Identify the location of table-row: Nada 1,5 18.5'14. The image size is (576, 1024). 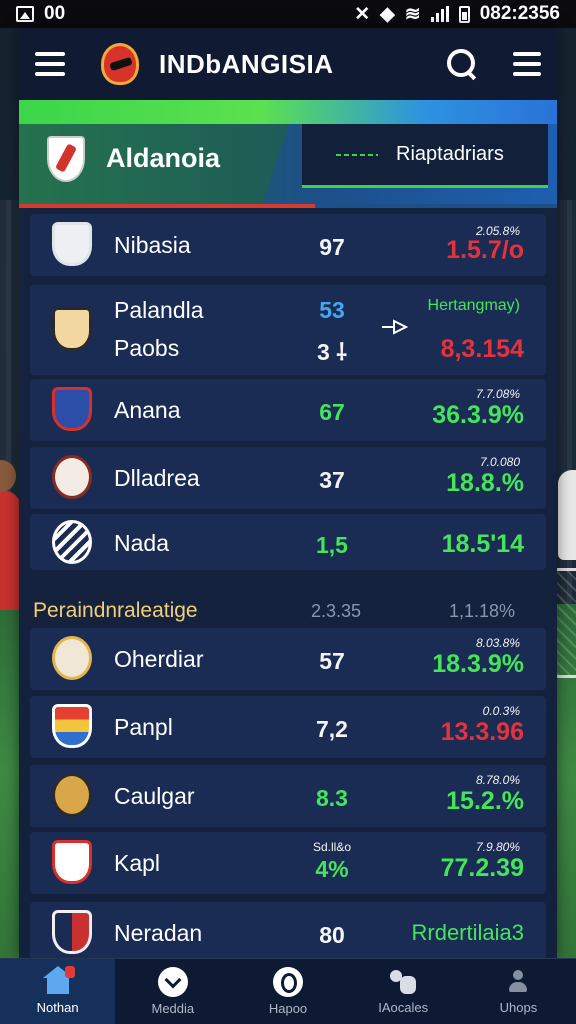
(288, 542).